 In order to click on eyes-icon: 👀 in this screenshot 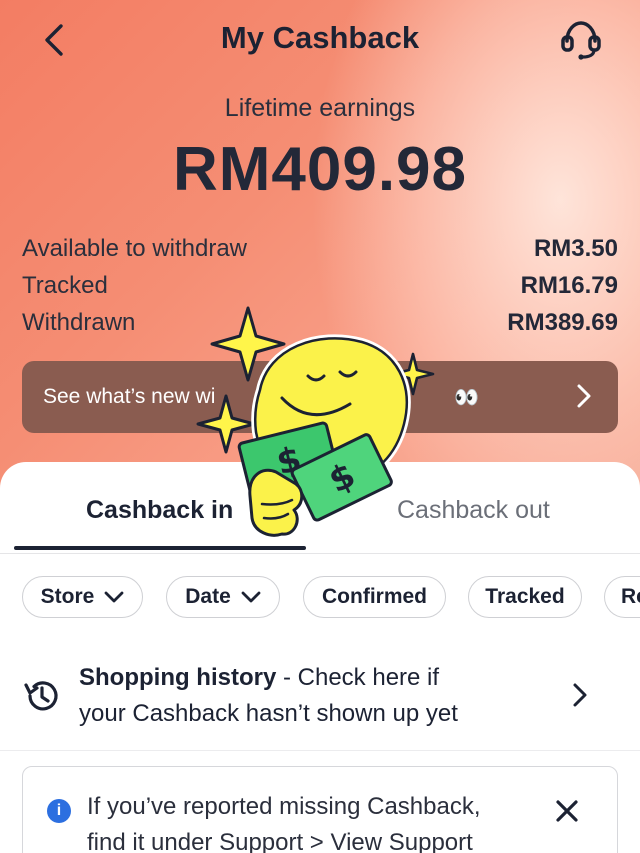, I will do `click(466, 398)`.